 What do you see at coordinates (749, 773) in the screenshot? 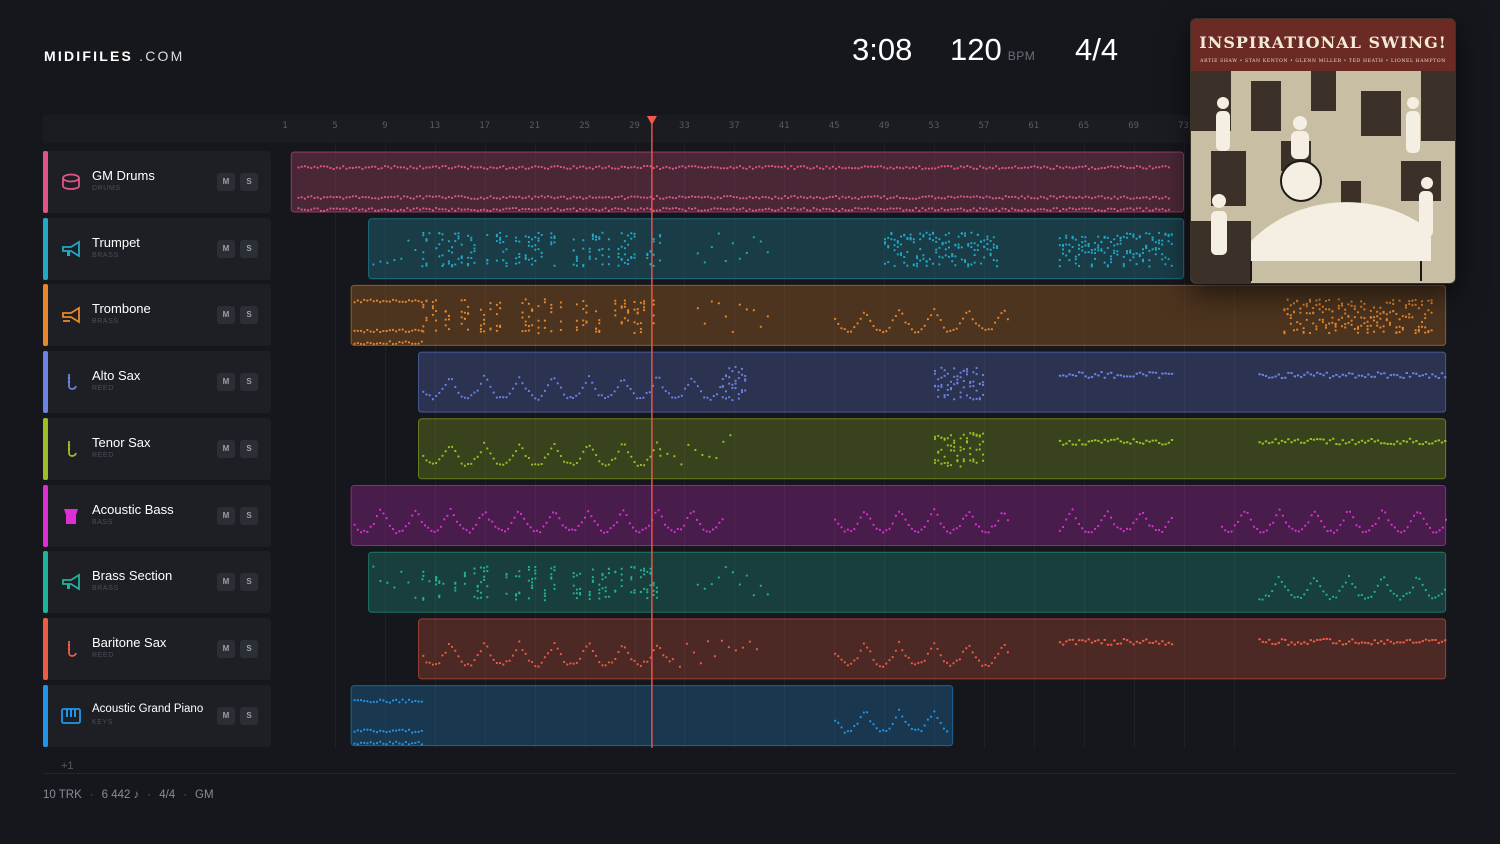
I see `footer-divider` at bounding box center [749, 773].